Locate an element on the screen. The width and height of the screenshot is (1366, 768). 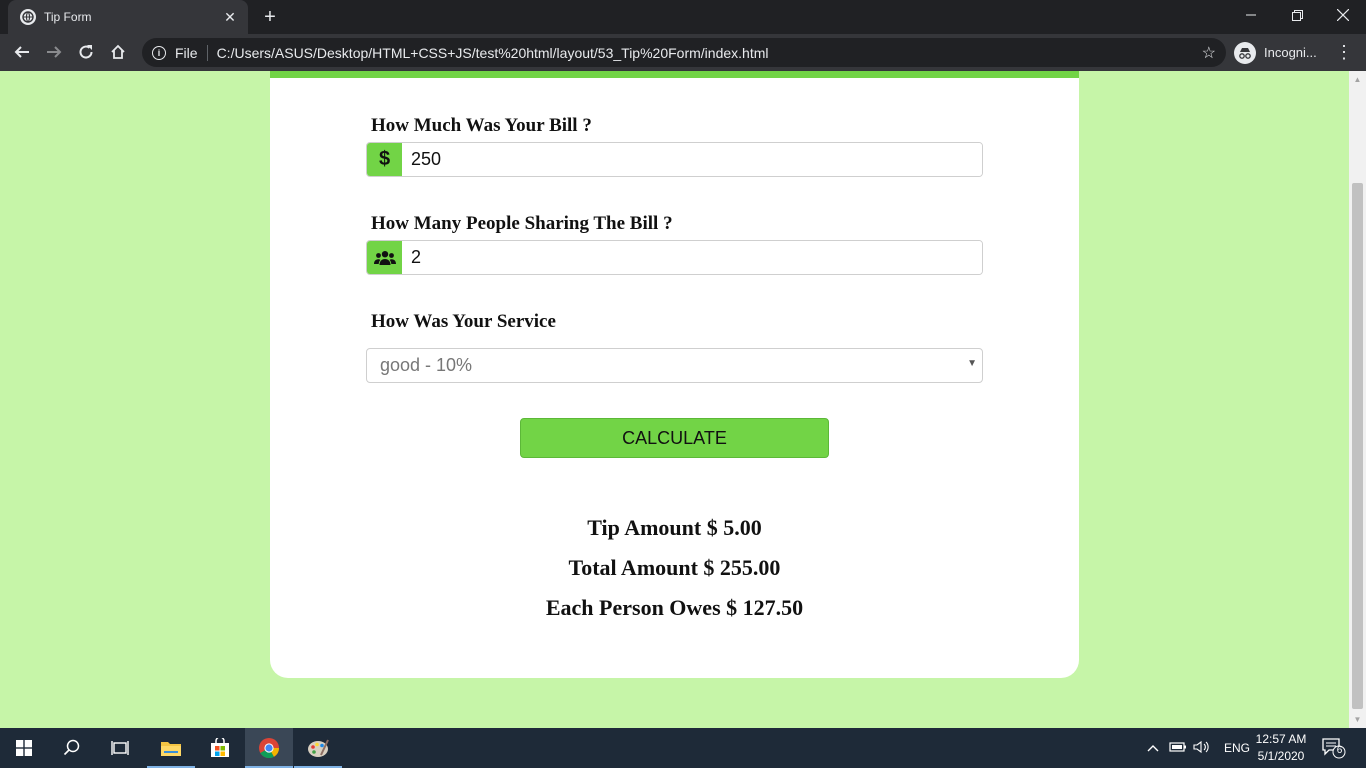
service-question-label: How Was Your Service is located at coordinates (463, 321).